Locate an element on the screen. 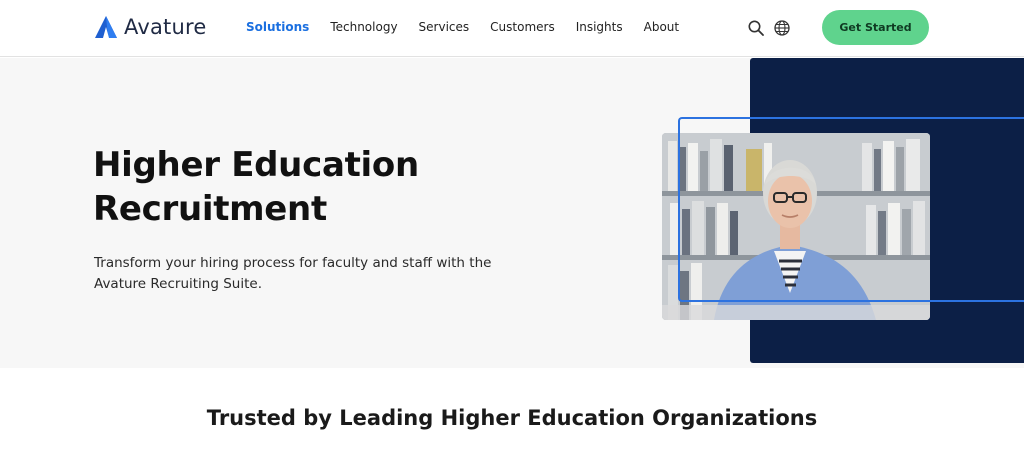 Image resolution: width=1024 pixels, height=472 pixels. nav-item-customers: Customers is located at coordinates (522, 27).